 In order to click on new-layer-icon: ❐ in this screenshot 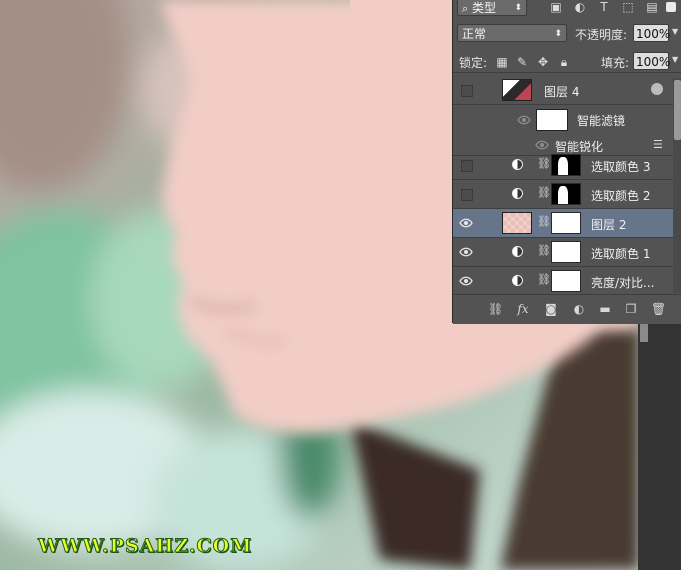, I will do `click(631, 309)`.